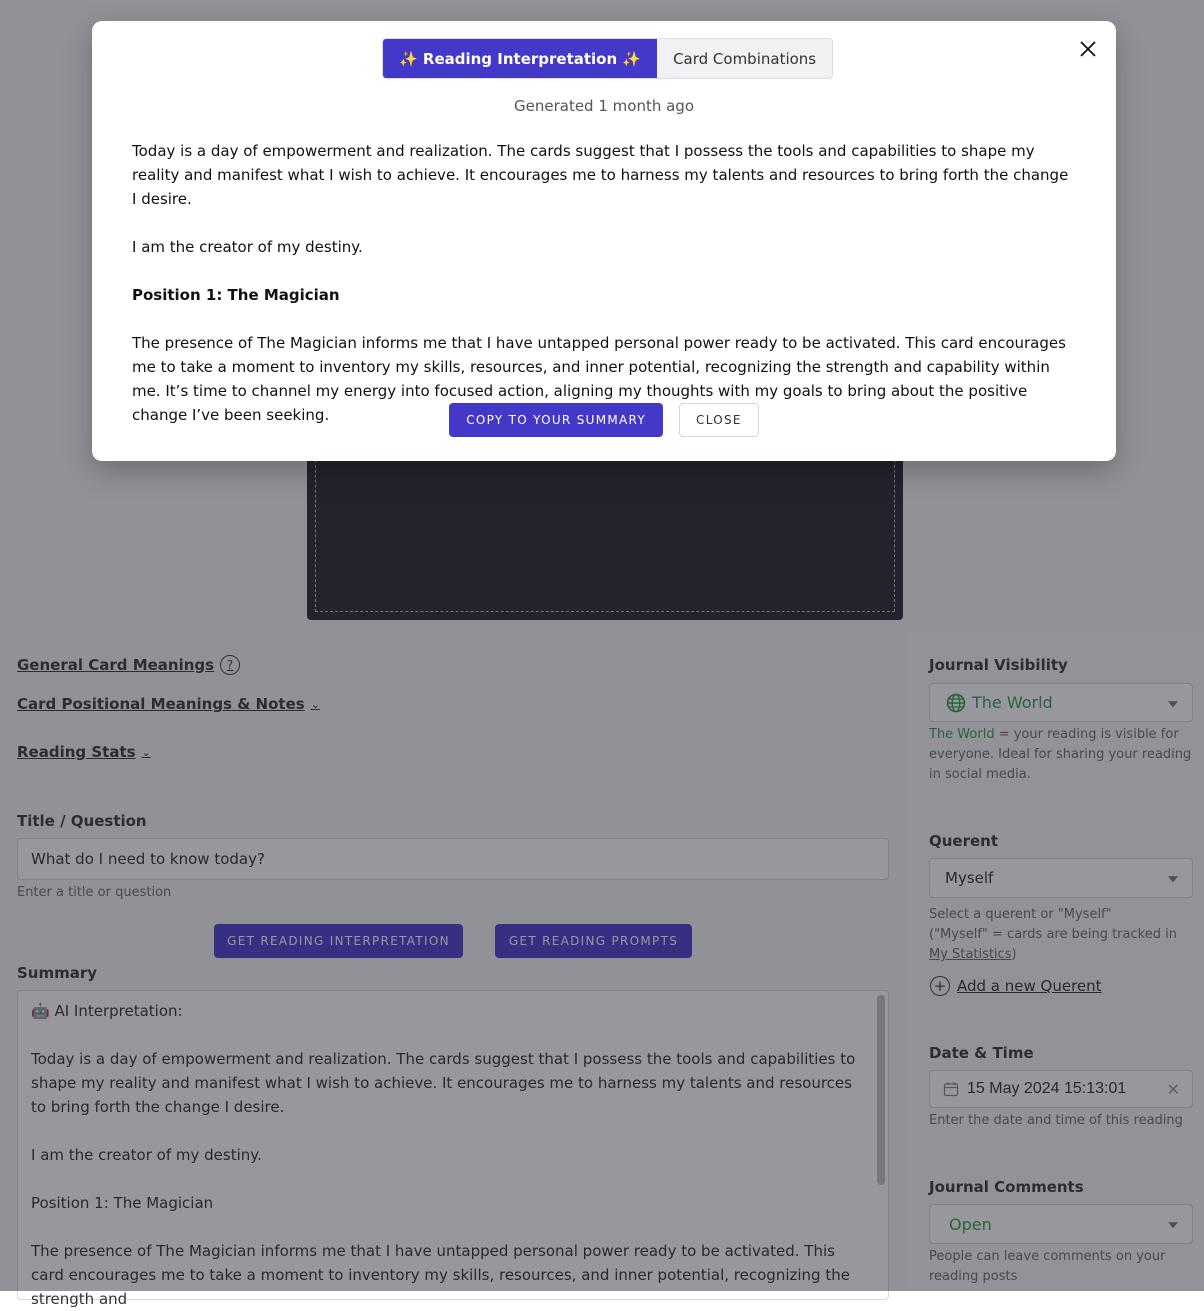 This screenshot has width=1204, height=1311. Describe the element at coordinates (236, 295) in the screenshot. I see `position-heading: Position 1: The Magician` at that location.